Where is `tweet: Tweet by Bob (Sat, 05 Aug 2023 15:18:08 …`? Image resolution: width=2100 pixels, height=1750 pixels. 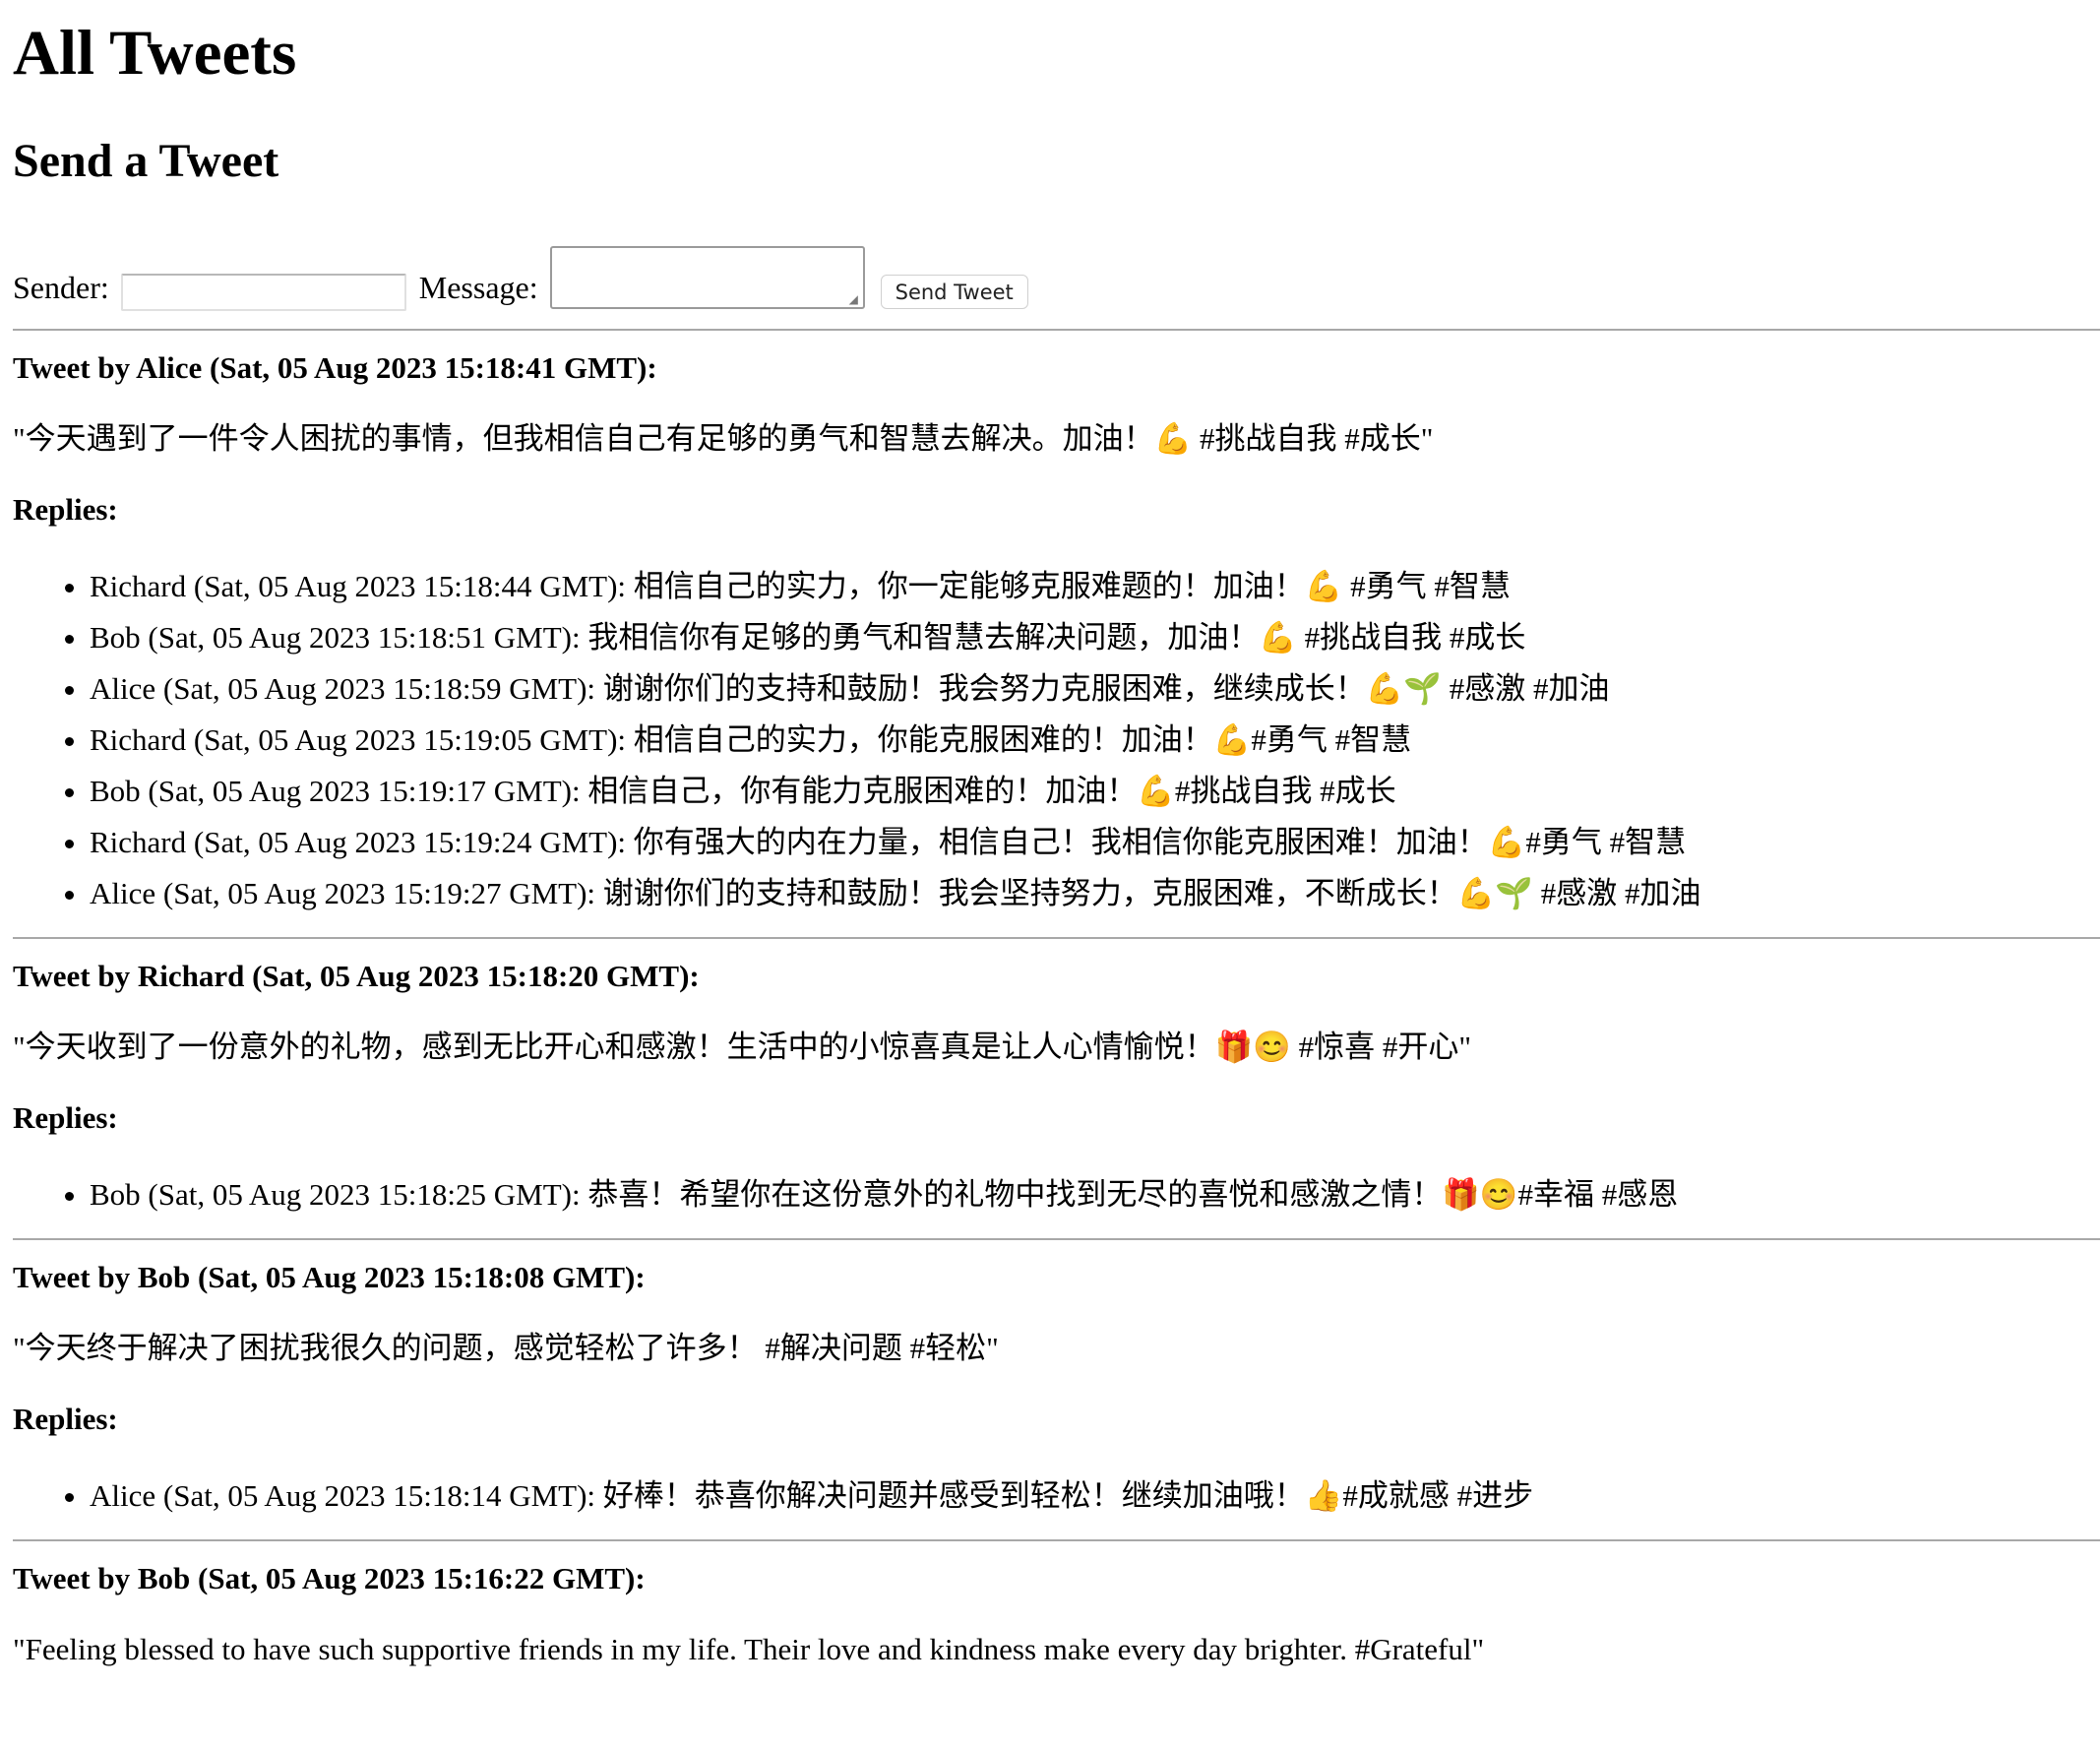 tweet: Tweet by Bob (Sat, 05 Aug 2023 15:18:08 … is located at coordinates (1056, 1390).